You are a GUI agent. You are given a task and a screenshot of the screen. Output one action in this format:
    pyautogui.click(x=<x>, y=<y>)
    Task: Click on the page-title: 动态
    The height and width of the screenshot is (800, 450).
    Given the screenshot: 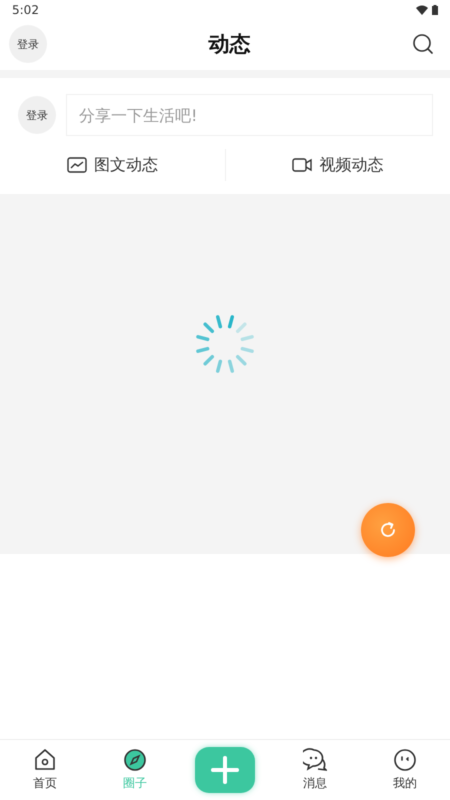 What is the action you would take?
    pyautogui.click(x=229, y=44)
    